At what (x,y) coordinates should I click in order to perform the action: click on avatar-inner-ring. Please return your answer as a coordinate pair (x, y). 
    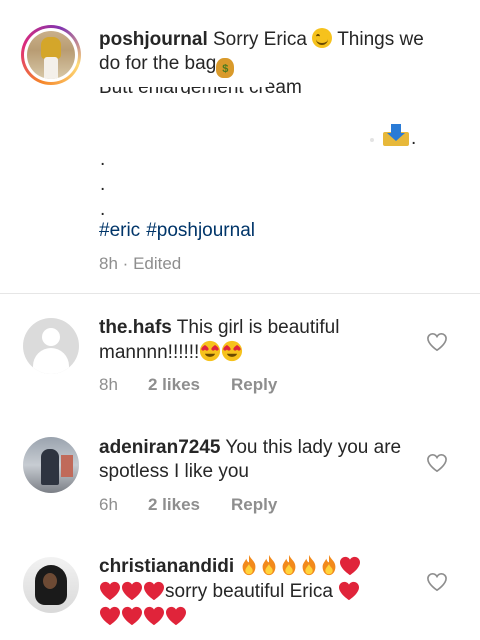
    Looking at the image, I should click on (51, 55).